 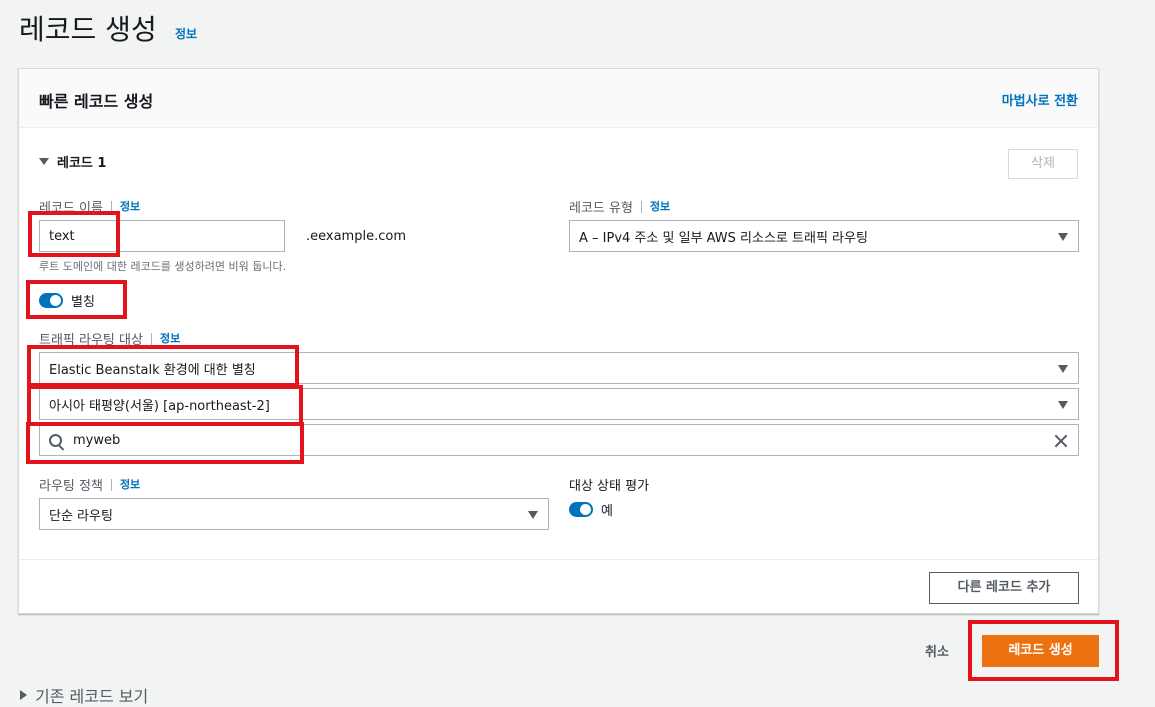 I want to click on target-health-label: 대상 상태 평가, so click(x=609, y=484).